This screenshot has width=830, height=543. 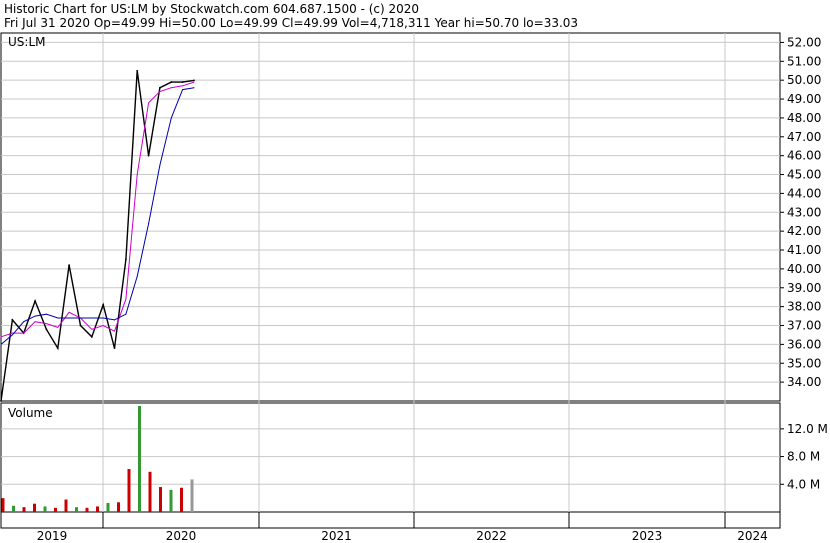 What do you see at coordinates (804, 80) in the screenshot?
I see `price-tick-label: 50.00` at bounding box center [804, 80].